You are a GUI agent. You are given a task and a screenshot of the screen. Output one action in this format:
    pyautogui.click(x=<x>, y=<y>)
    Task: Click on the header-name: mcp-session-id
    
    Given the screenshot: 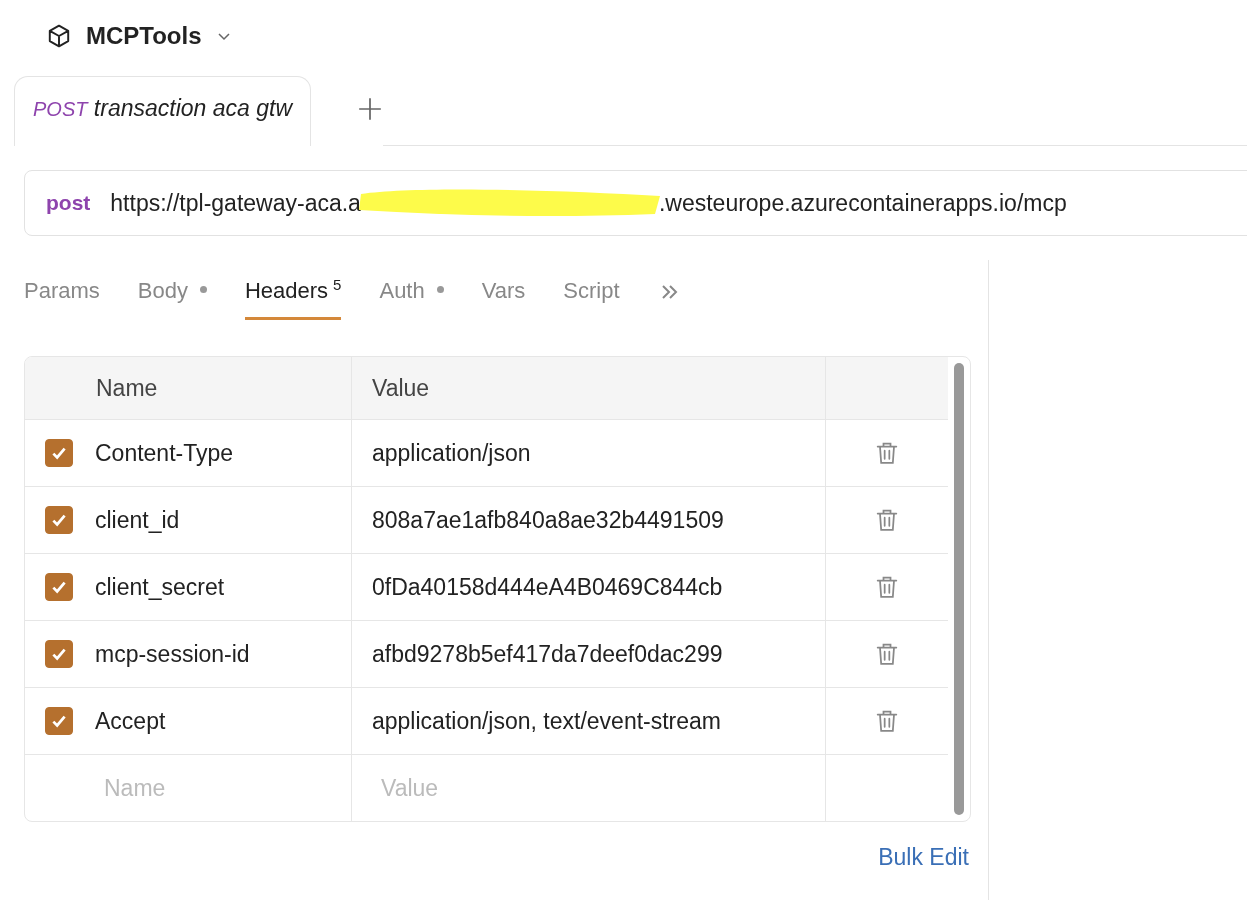 What is the action you would take?
    pyautogui.click(x=172, y=654)
    